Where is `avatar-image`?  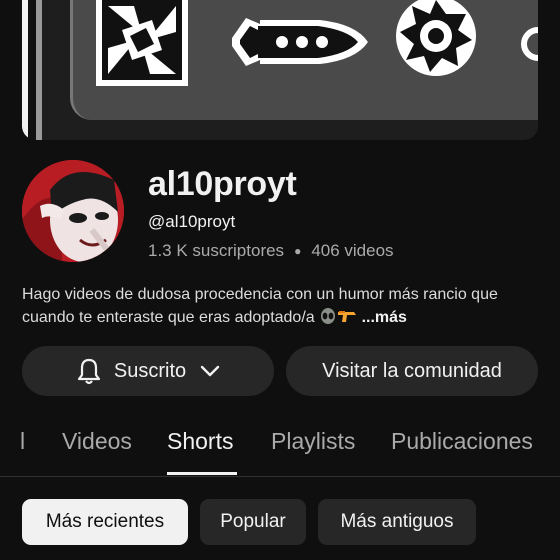 avatar-image is located at coordinates (73, 211).